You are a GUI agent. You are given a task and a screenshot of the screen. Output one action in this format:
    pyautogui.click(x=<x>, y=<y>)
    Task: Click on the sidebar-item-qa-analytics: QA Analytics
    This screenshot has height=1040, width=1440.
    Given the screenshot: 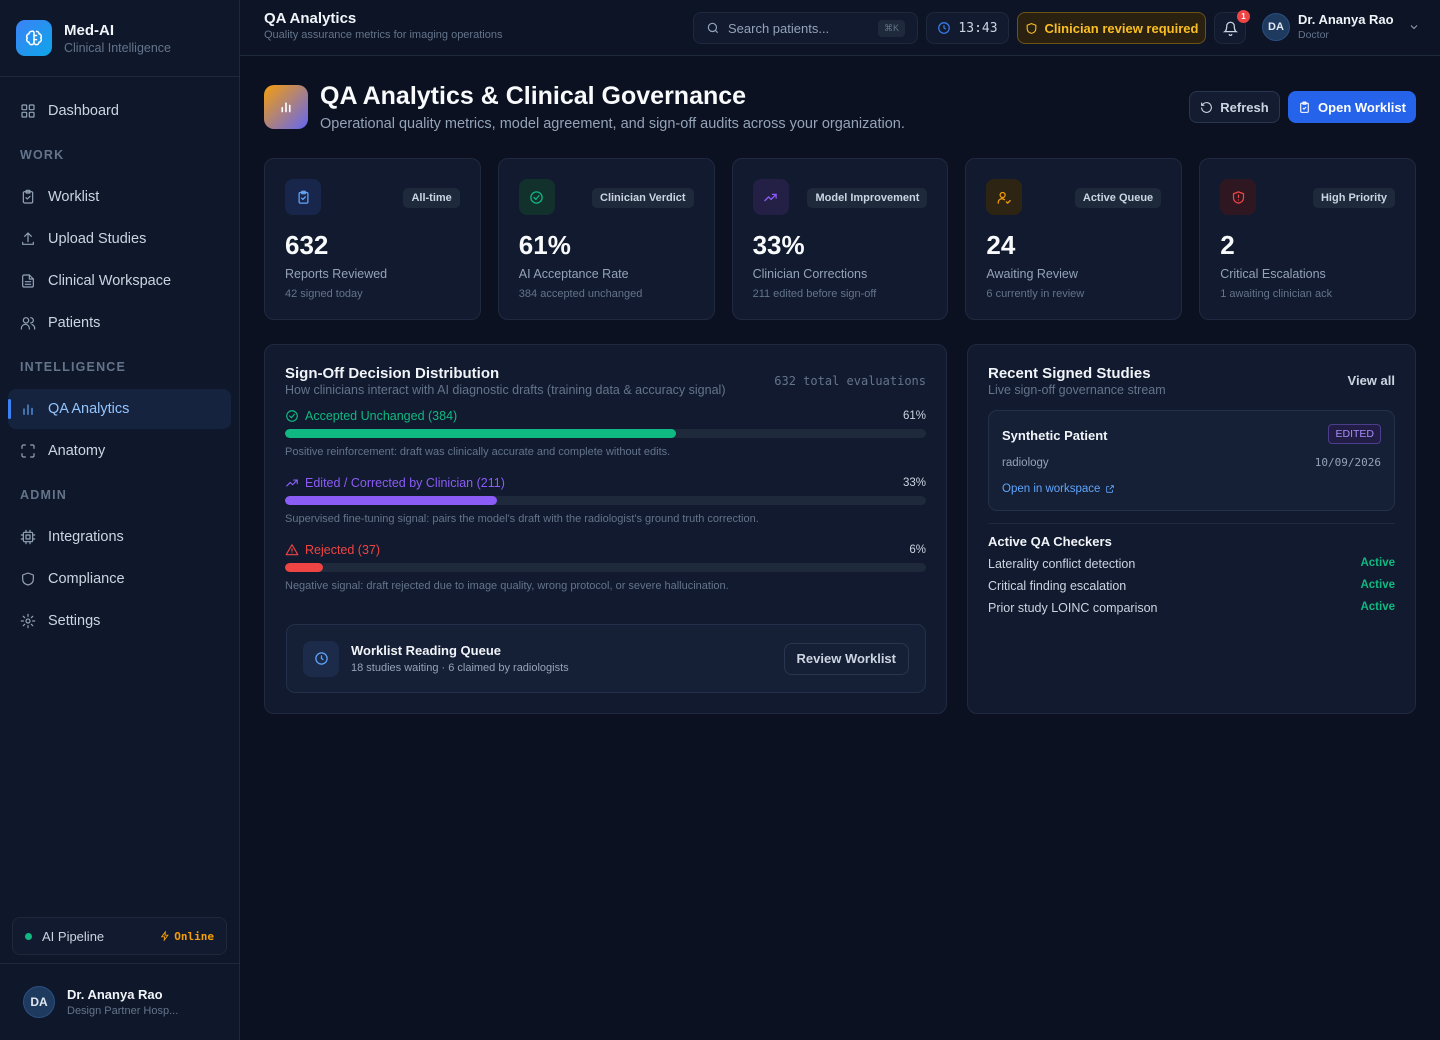 What is the action you would take?
    pyautogui.click(x=119, y=409)
    